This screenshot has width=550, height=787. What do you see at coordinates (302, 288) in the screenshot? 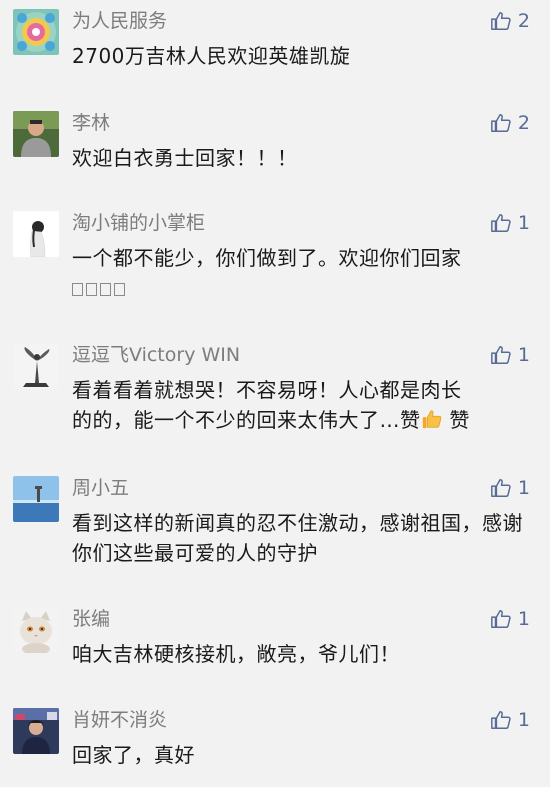
I see `emoji-placeholder-row` at bounding box center [302, 288].